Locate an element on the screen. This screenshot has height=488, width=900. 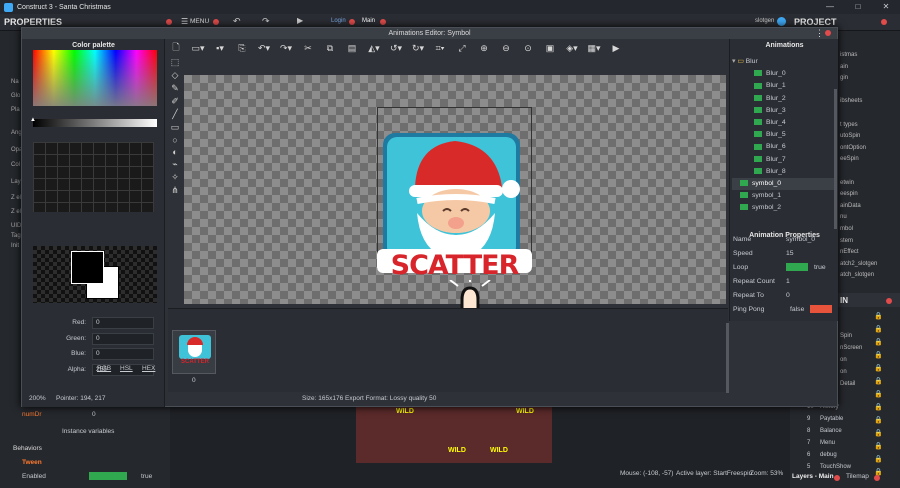
play-icon: ▶ is located at coordinates (300, 20).